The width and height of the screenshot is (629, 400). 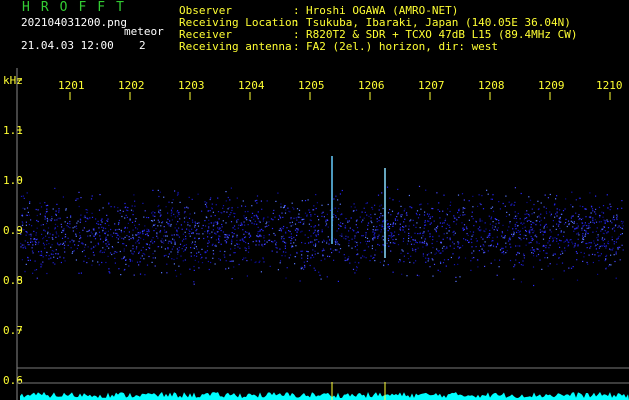 What do you see at coordinates (78, 7) in the screenshot?
I see `app-title: HROFFT` at bounding box center [78, 7].